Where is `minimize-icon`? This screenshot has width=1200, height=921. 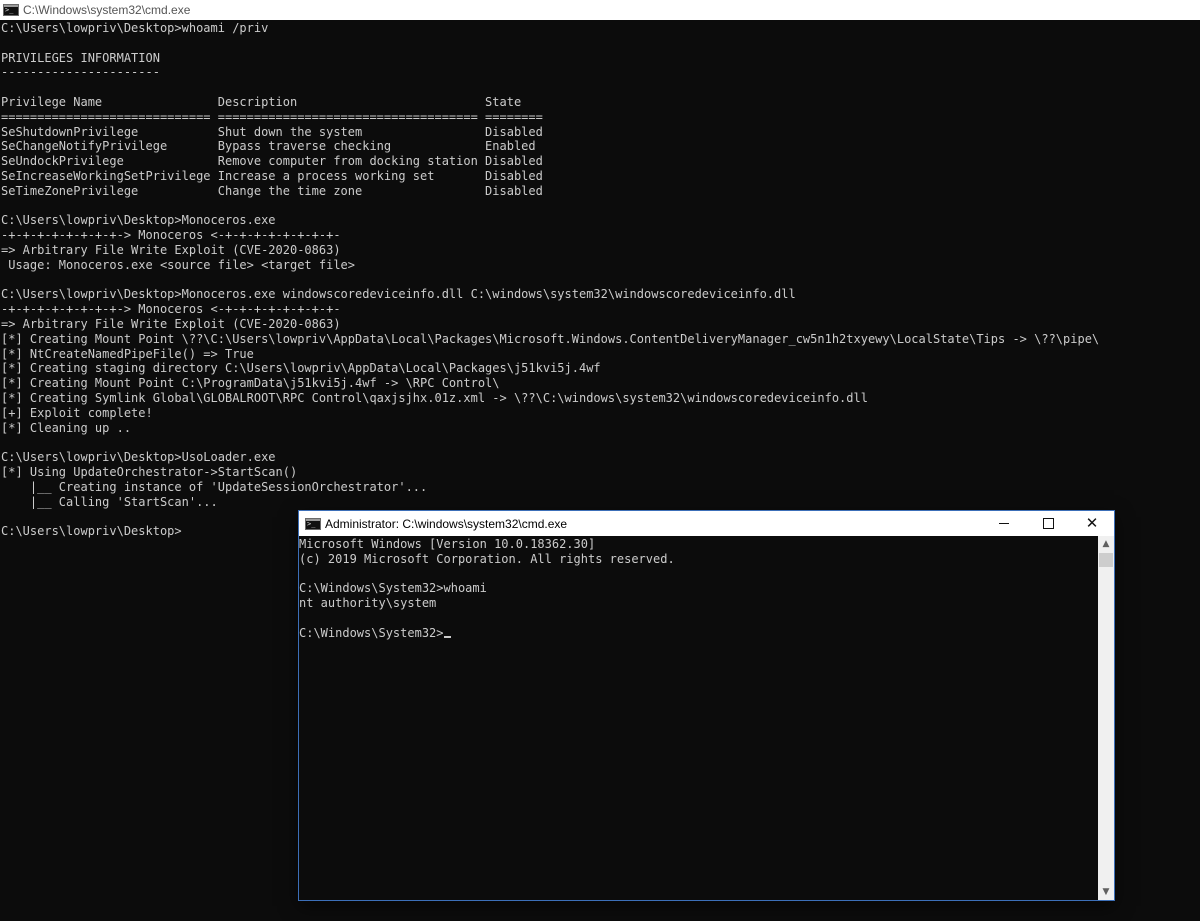 minimize-icon is located at coordinates (1004, 523).